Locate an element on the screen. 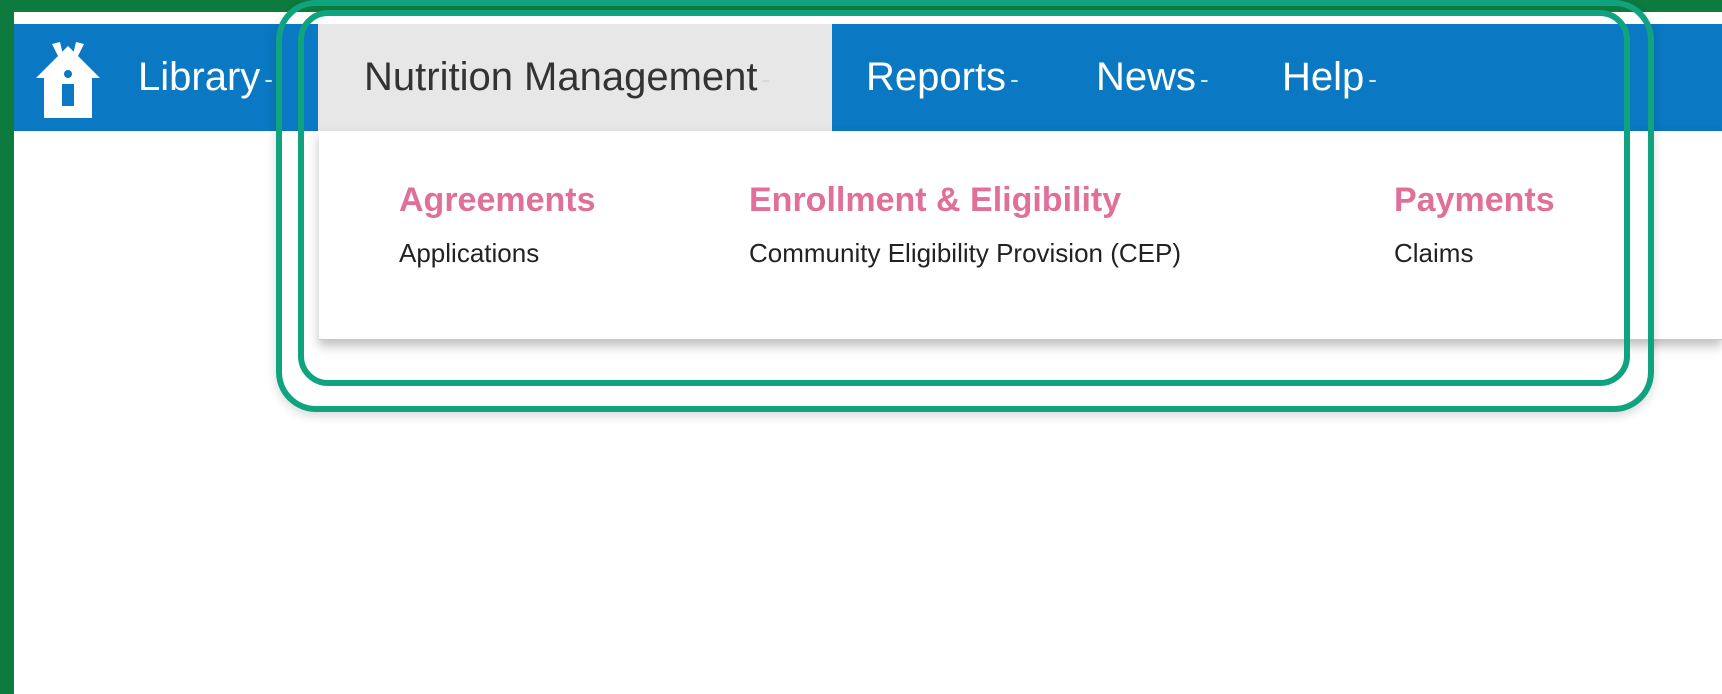 The width and height of the screenshot is (1722, 694). nav-library-label: Library is located at coordinates (199, 77).